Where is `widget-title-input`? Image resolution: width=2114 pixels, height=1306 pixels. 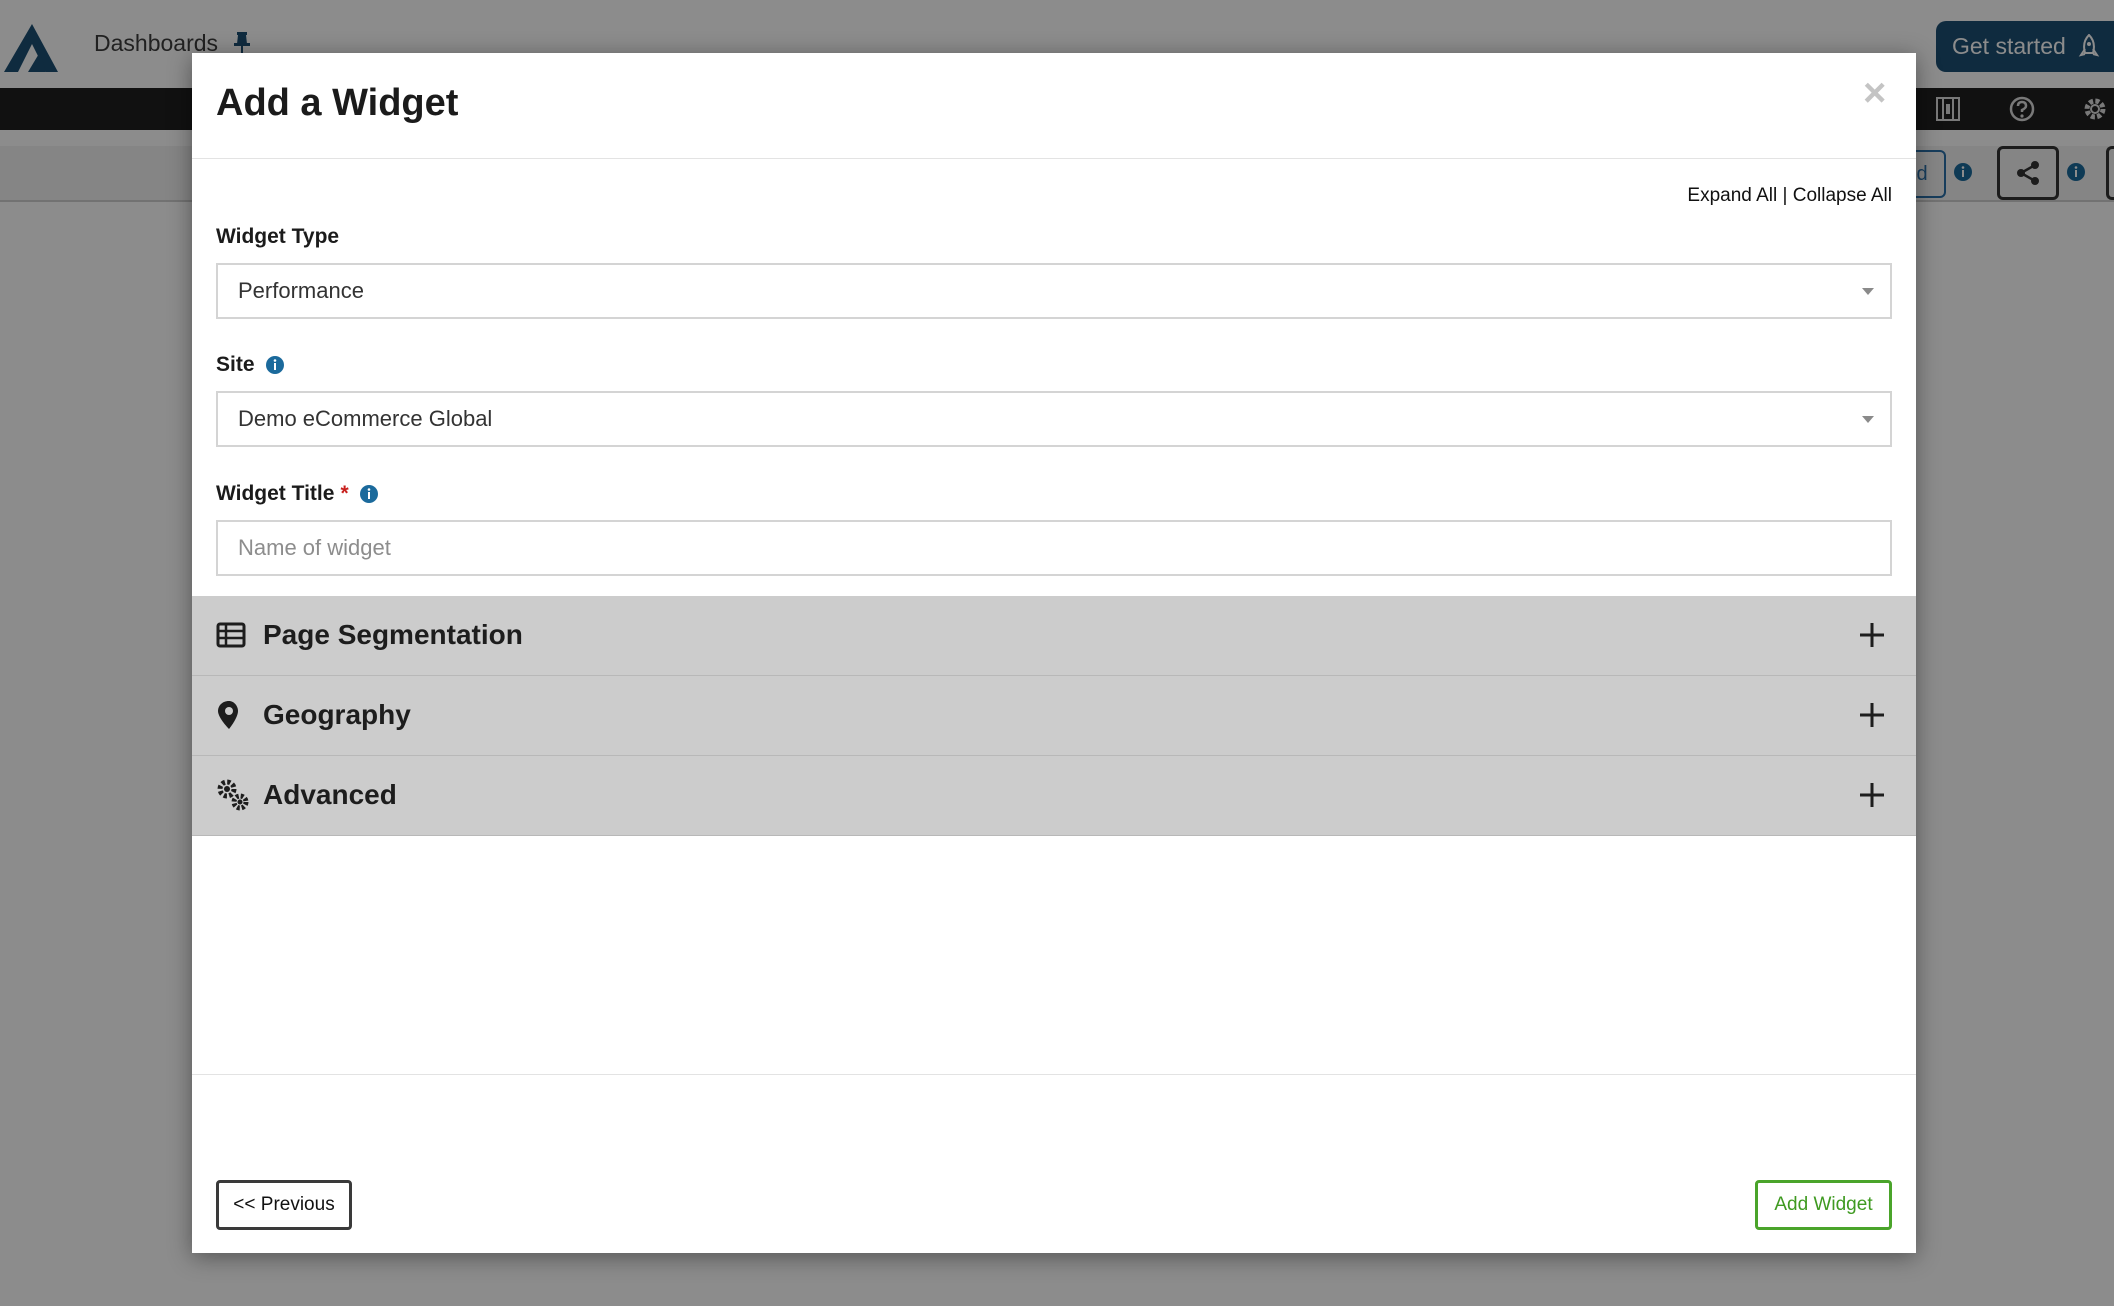 widget-title-input is located at coordinates (1064, 548).